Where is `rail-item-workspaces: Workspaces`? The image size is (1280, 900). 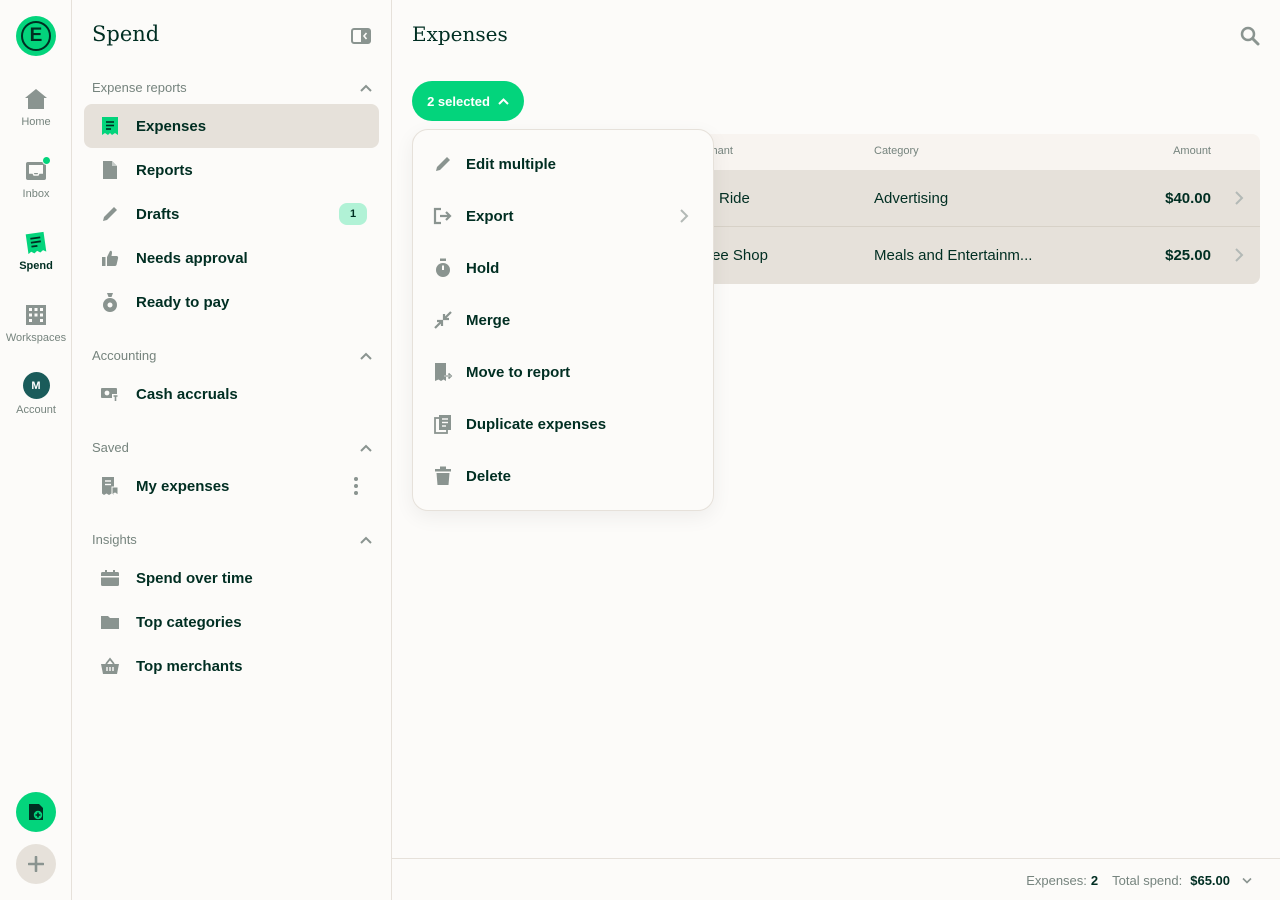 rail-item-workspaces: Workspaces is located at coordinates (36, 323).